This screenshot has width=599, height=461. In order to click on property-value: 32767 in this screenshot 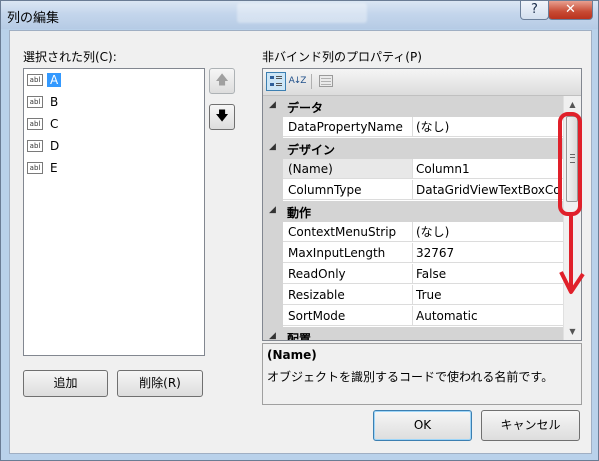, I will do `click(488, 253)`.